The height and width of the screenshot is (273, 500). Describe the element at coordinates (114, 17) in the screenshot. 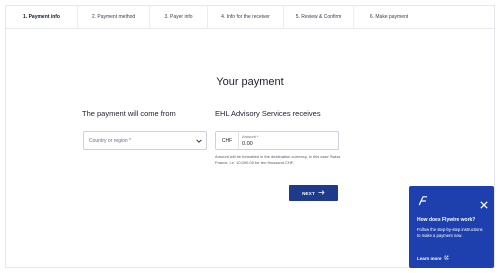

I see `step-payment-method: 2. Payment method` at that location.